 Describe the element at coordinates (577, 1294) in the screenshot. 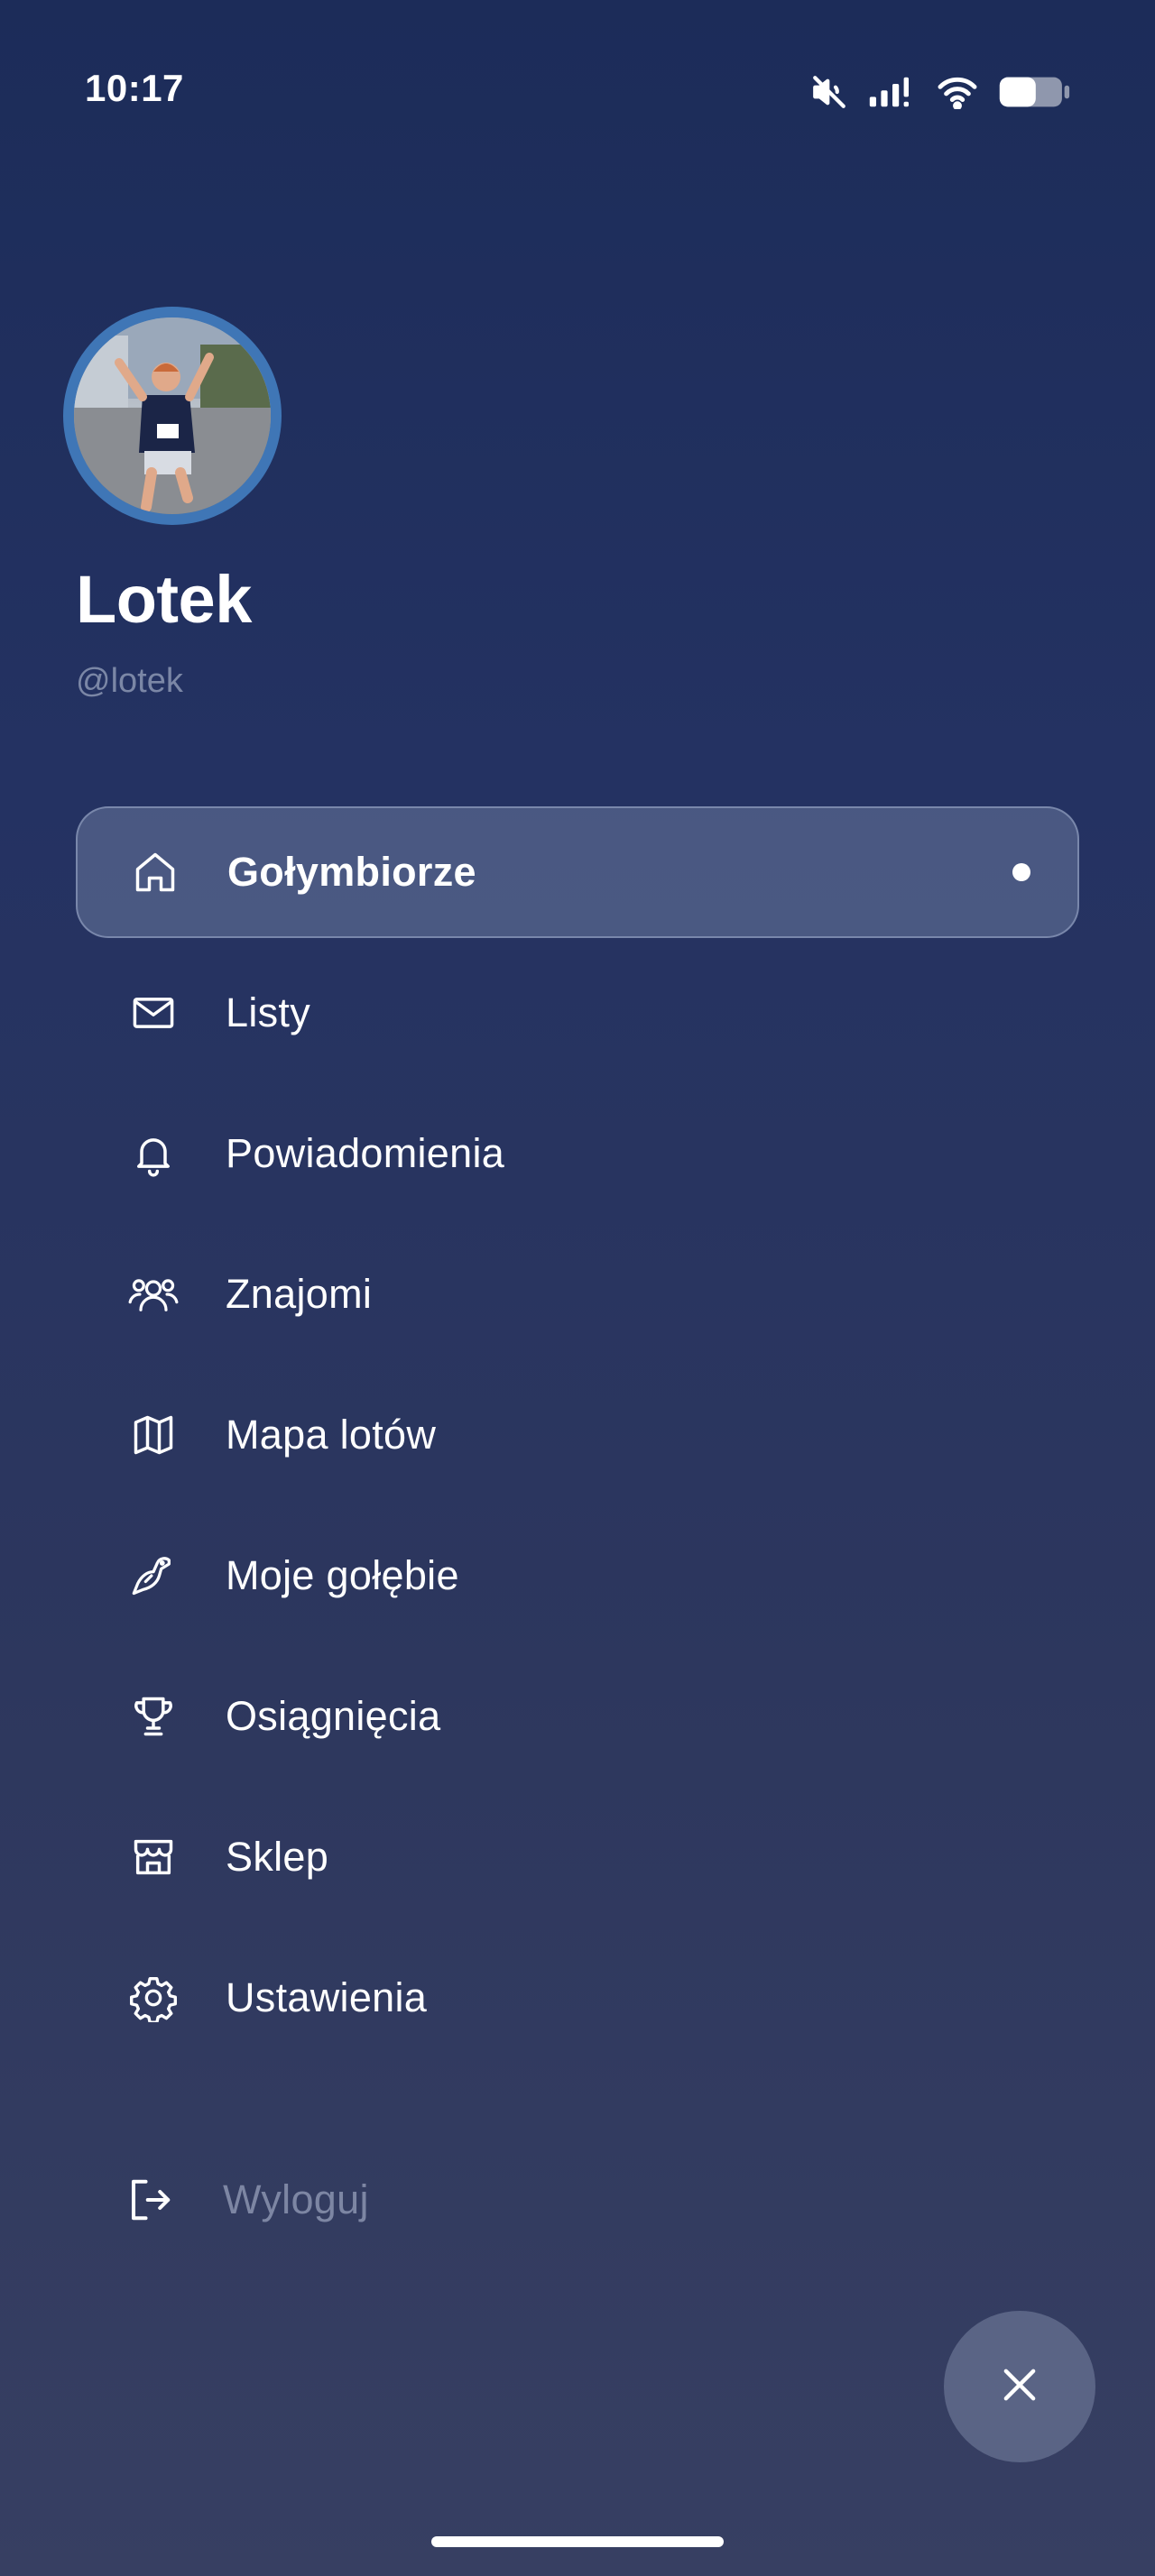

I see `nav-item-znajomi: Znajomi` at that location.